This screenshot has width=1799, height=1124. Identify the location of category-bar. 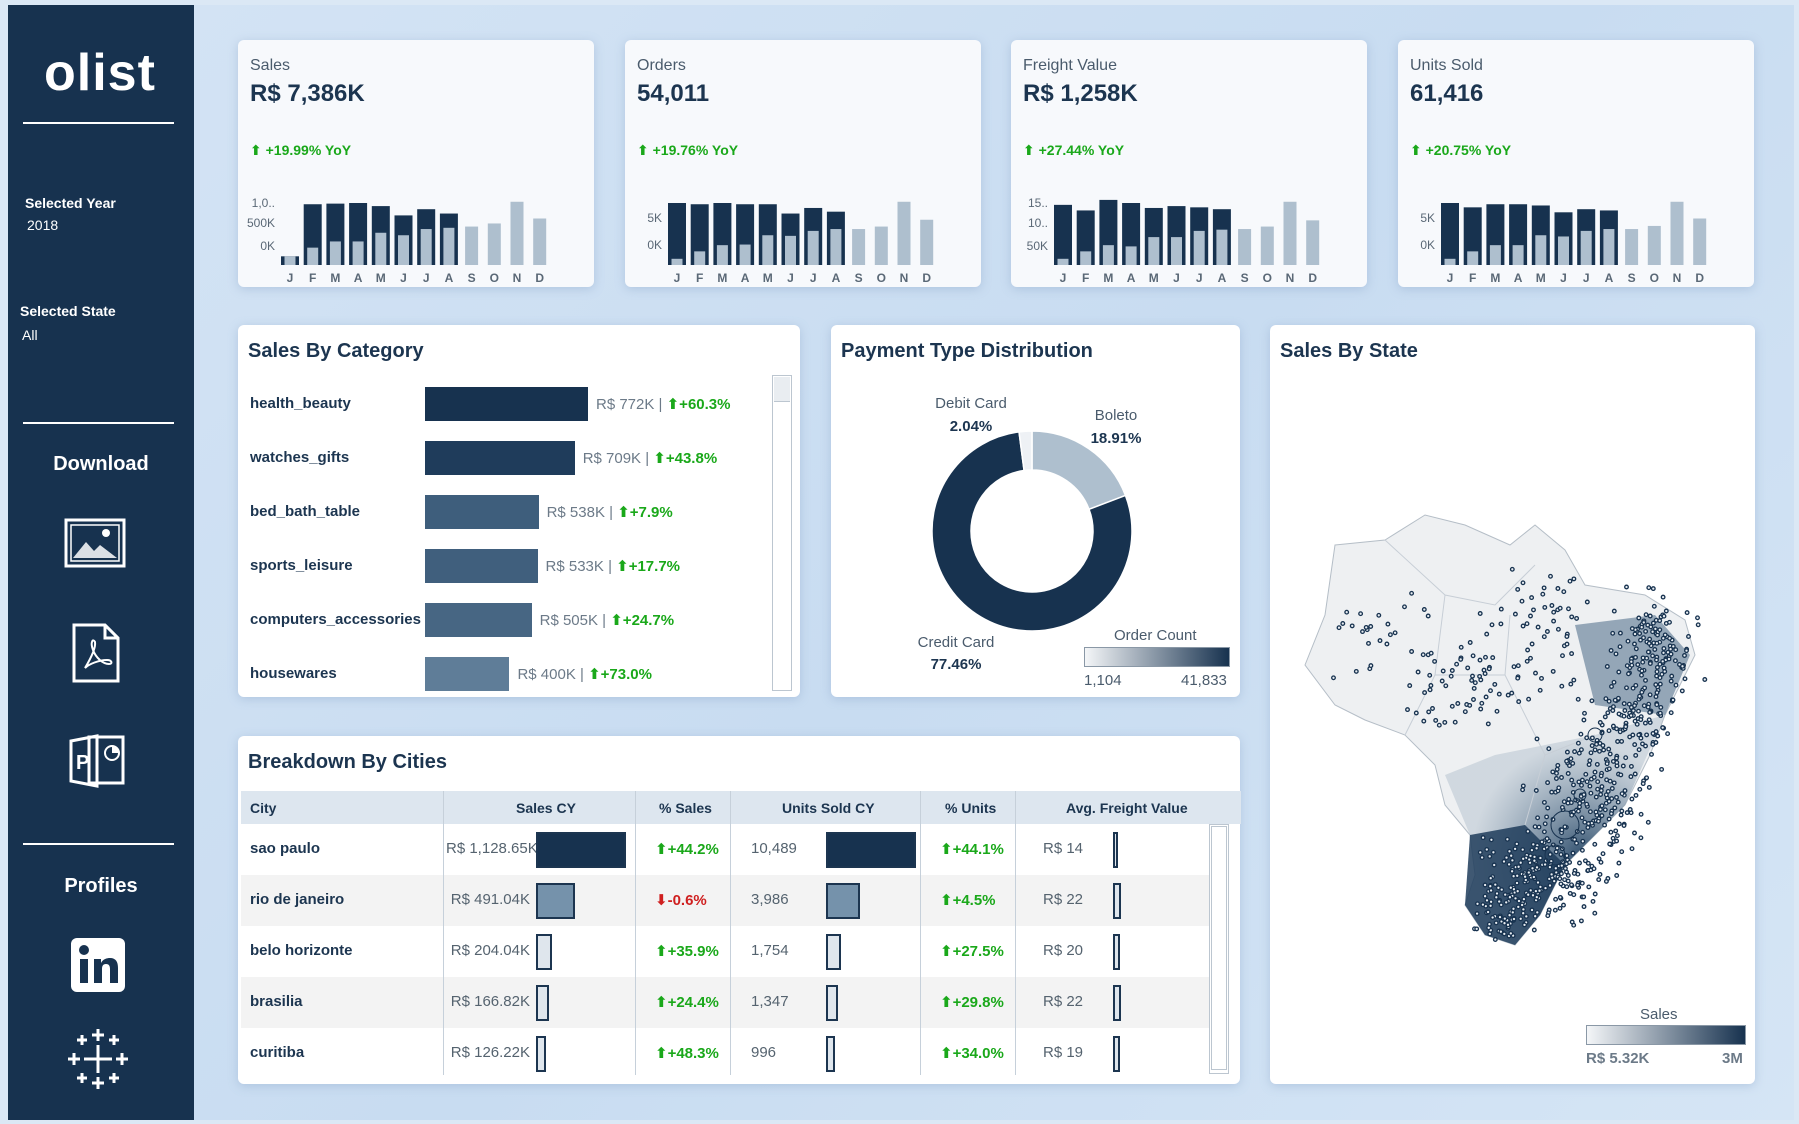
(500, 458).